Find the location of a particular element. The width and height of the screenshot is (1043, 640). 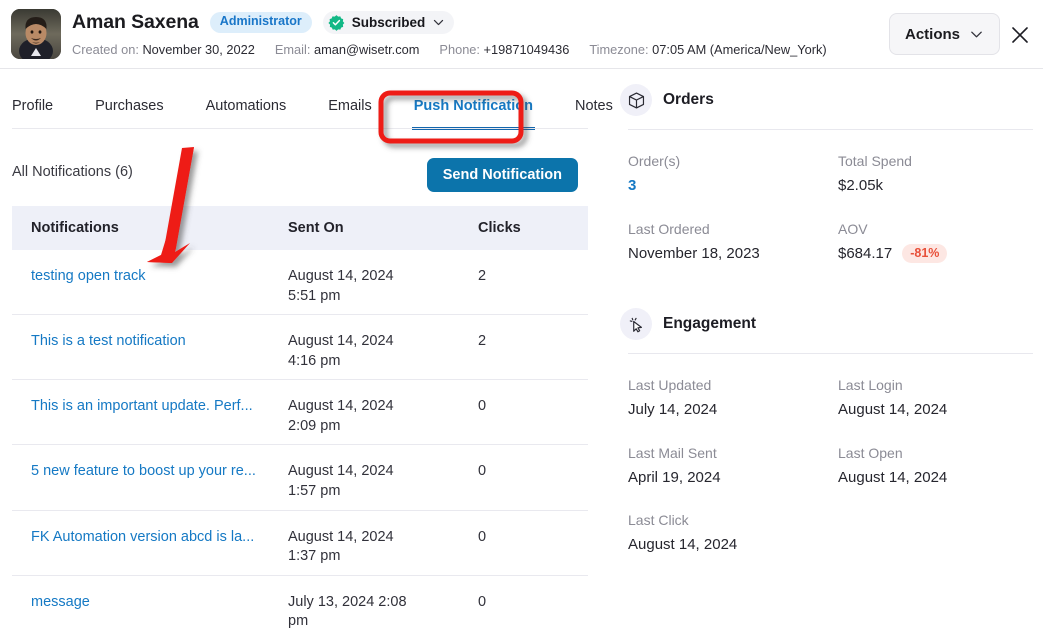

tab-automations: Automations is located at coordinates (246, 114).